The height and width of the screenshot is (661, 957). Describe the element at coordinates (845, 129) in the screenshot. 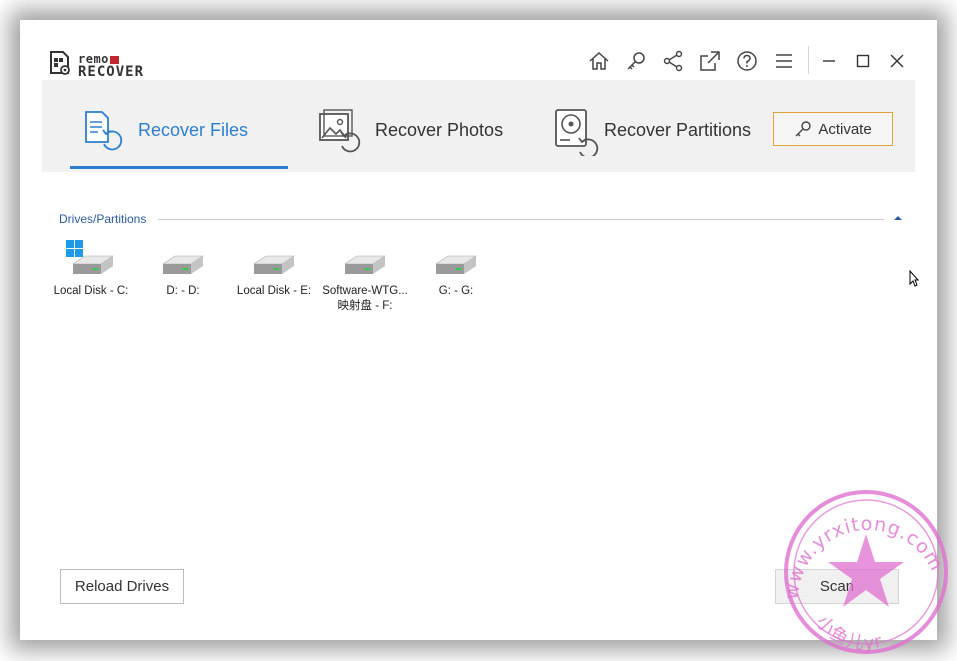

I see `activate-label: Activate` at that location.